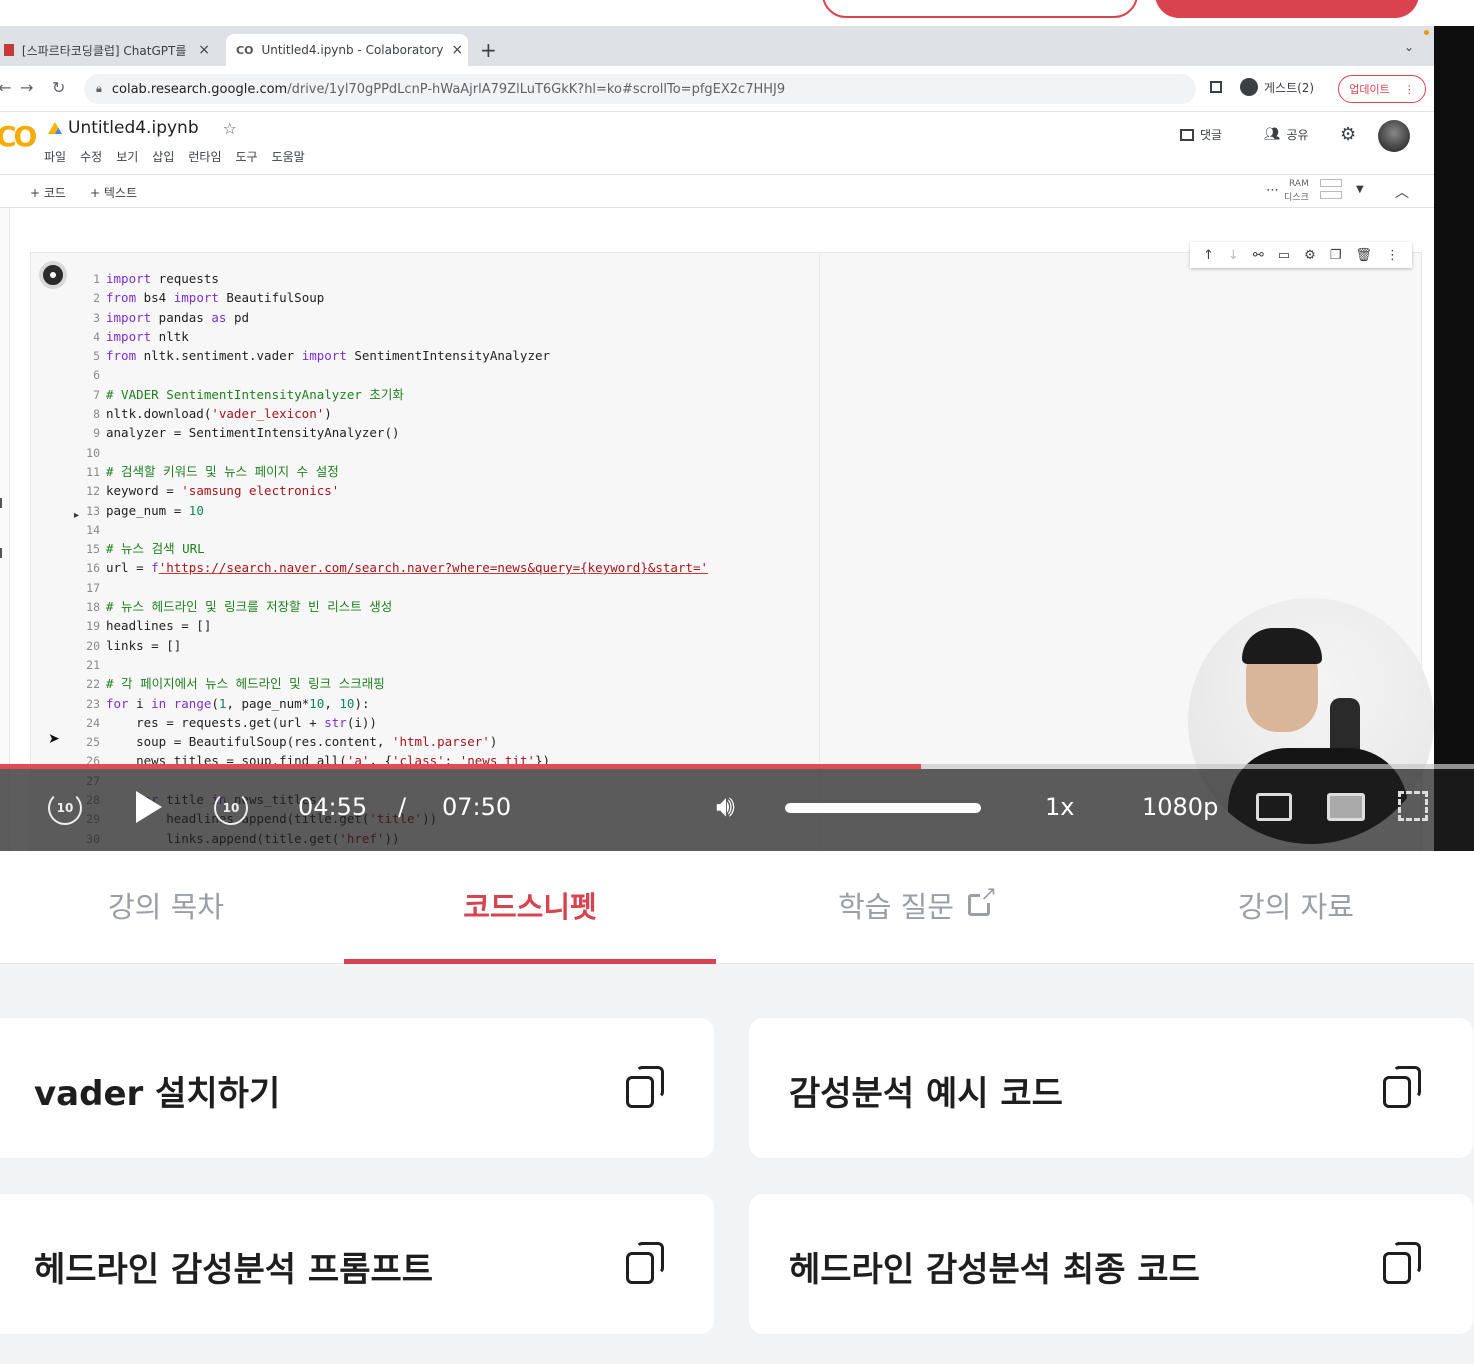  Describe the element at coordinates (725, 806) in the screenshot. I see `volume-icon: 🔊︎` at that location.